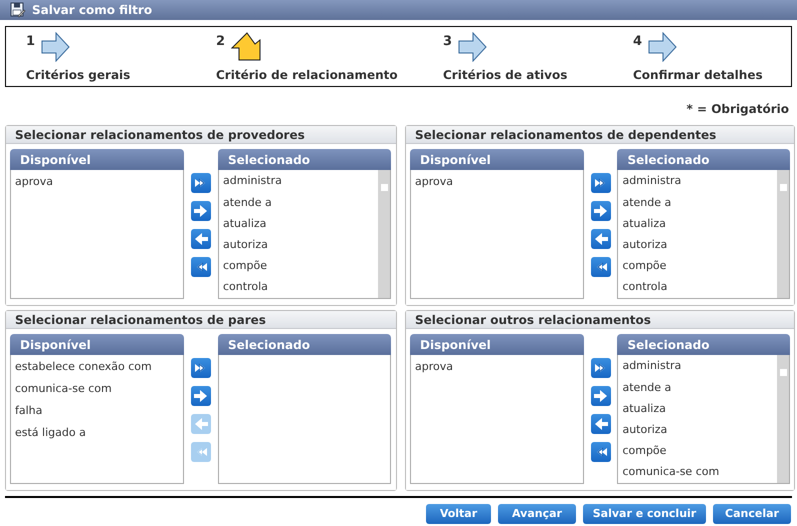 The width and height of the screenshot is (797, 526). Describe the element at coordinates (201, 320) in the screenshot. I see `panel-title: Selecionar relacionamentos de pares` at that location.